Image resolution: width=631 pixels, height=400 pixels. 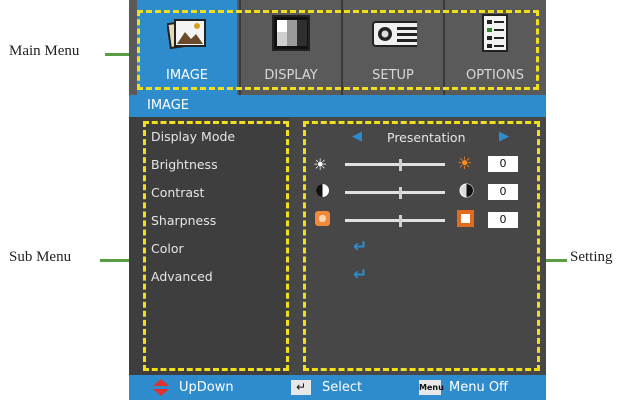 What do you see at coordinates (161, 387) in the screenshot?
I see `updown-icon` at bounding box center [161, 387].